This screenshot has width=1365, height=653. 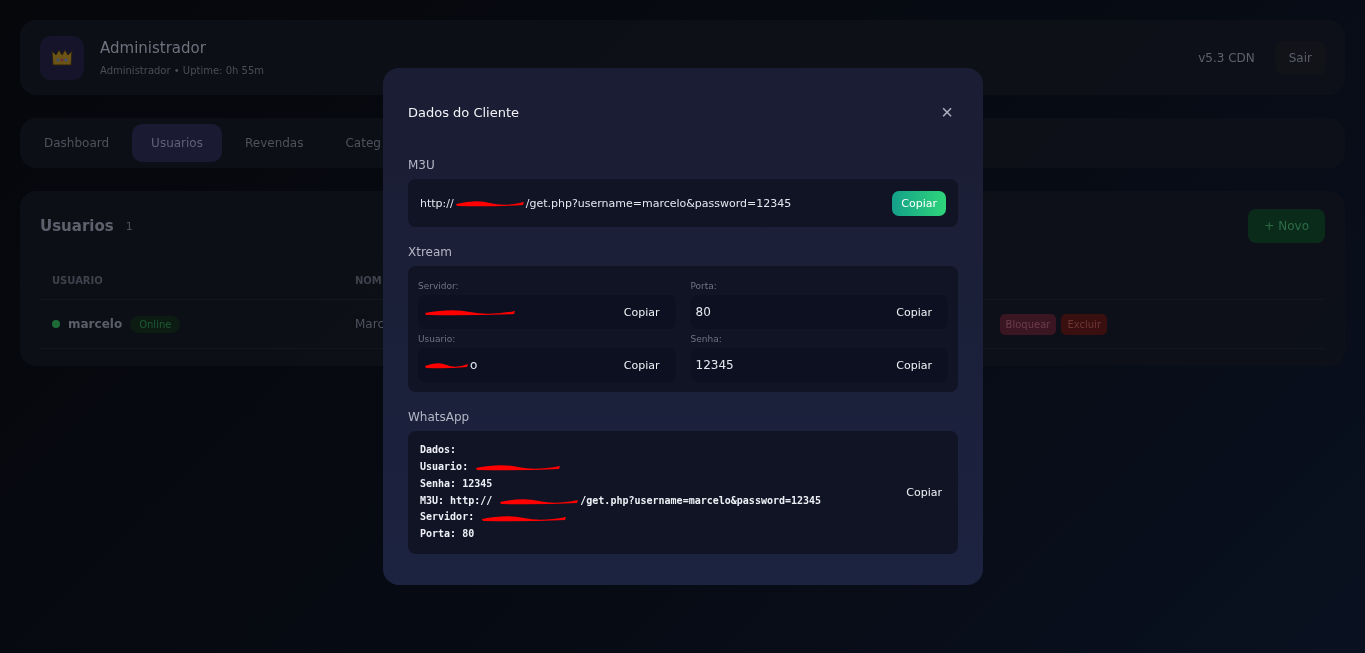 I want to click on message-line: Porta: 80, so click(x=447, y=533).